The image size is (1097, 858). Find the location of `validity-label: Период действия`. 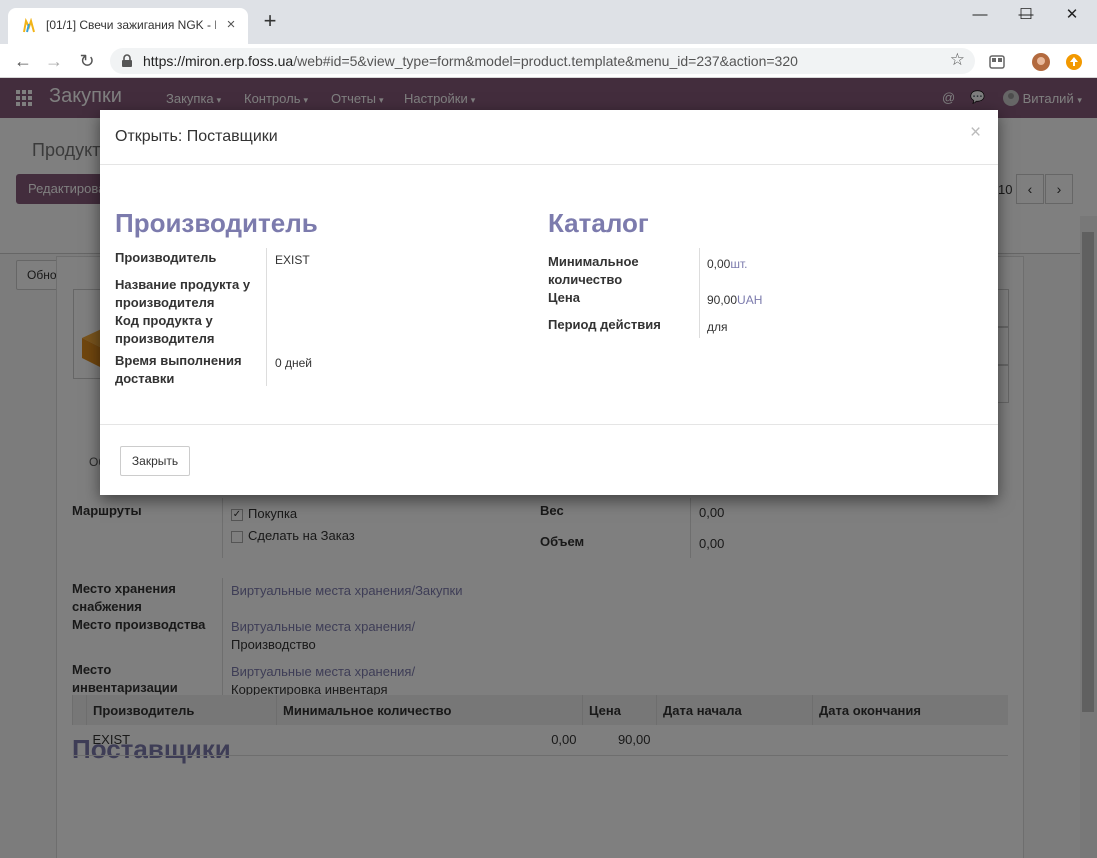

validity-label: Период действия is located at coordinates (604, 324).